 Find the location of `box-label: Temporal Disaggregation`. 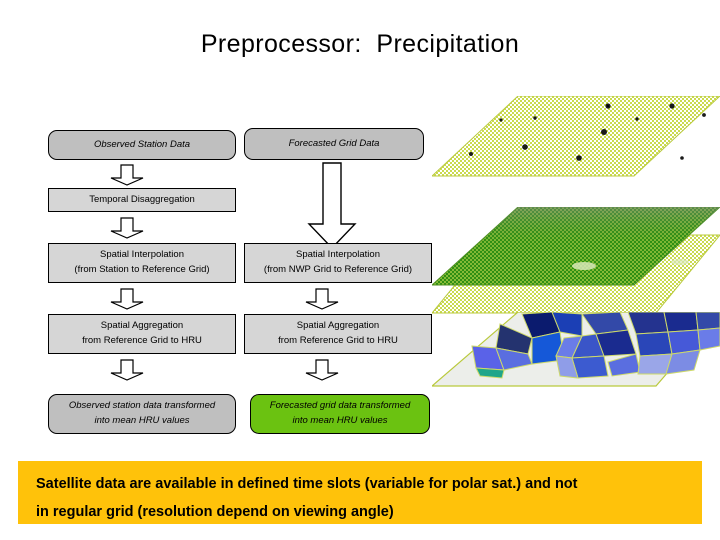

box-label: Temporal Disaggregation is located at coordinates (142, 199).